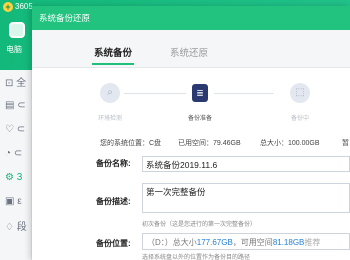 The height and width of the screenshot is (260, 350). Describe the element at coordinates (16, 129) in the screenshot. I see `sidebar-item-3: ♡ ⊂` at that location.